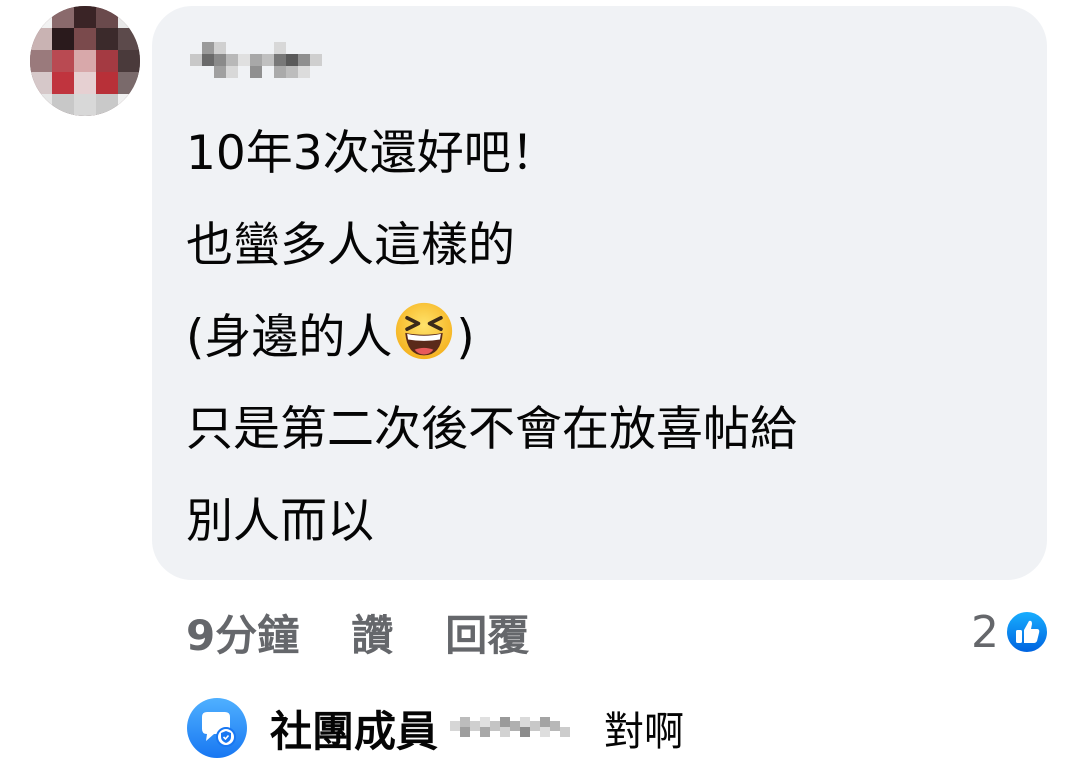 Image resolution: width=1079 pixels, height=773 pixels. Describe the element at coordinates (491, 429) in the screenshot. I see `comment-line: 只是第二次後不會在放喜帖給` at that location.